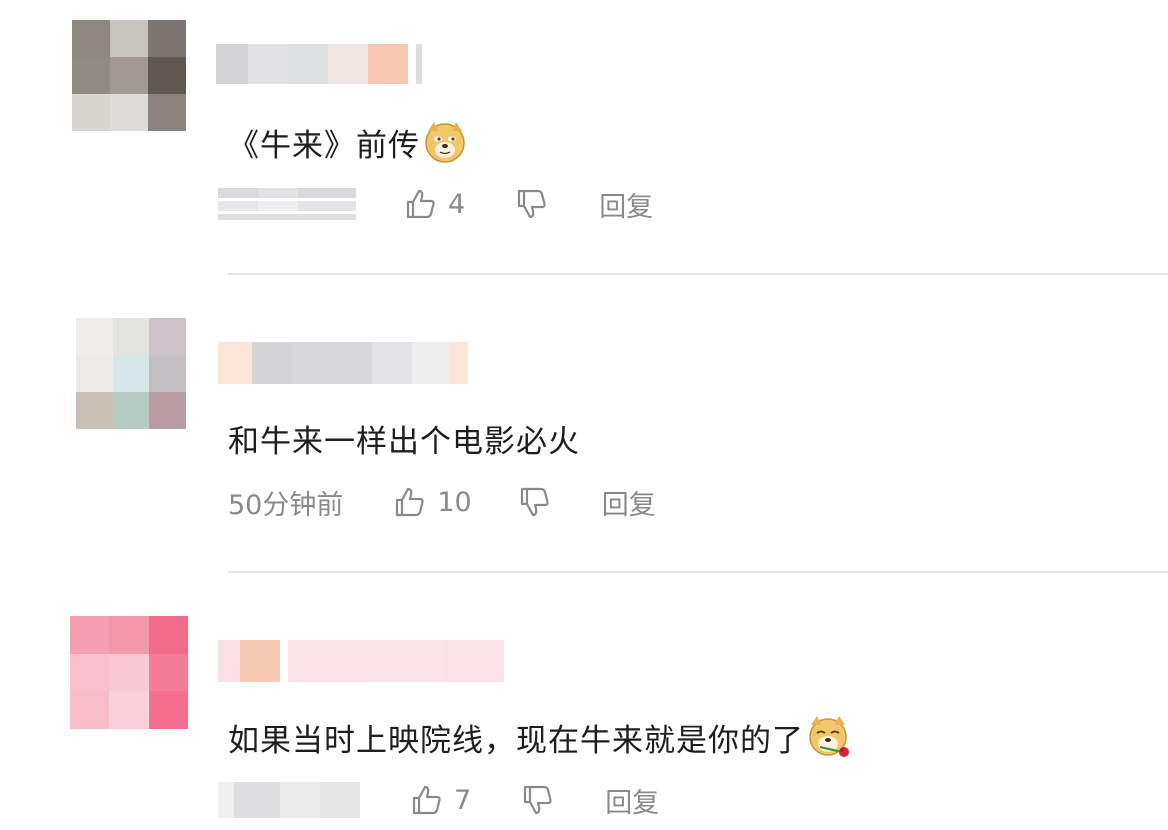 This screenshot has height=830, width=1168. Describe the element at coordinates (404, 441) in the screenshot. I see `comment-text-content: 和牛来一样出个电影必火` at that location.